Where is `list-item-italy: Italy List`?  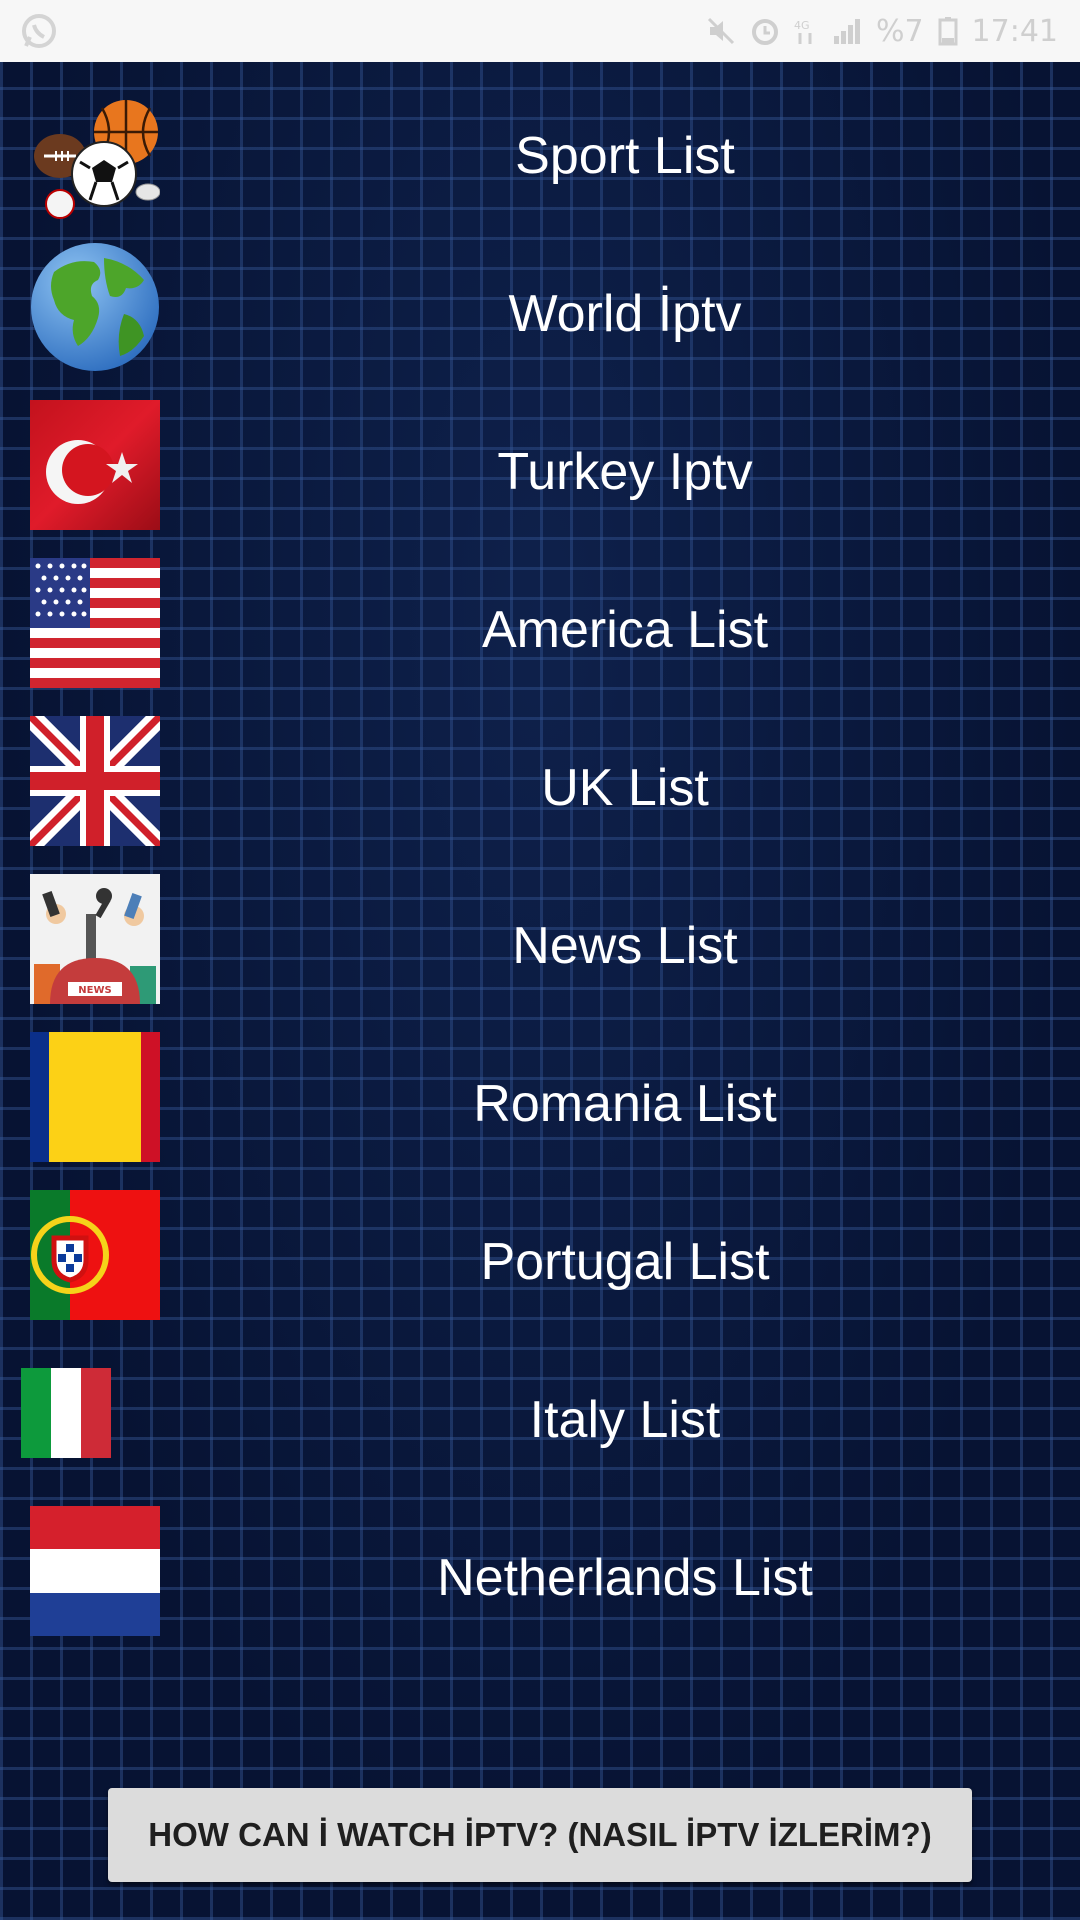
list-item-italy: Italy List is located at coordinates (540, 1420).